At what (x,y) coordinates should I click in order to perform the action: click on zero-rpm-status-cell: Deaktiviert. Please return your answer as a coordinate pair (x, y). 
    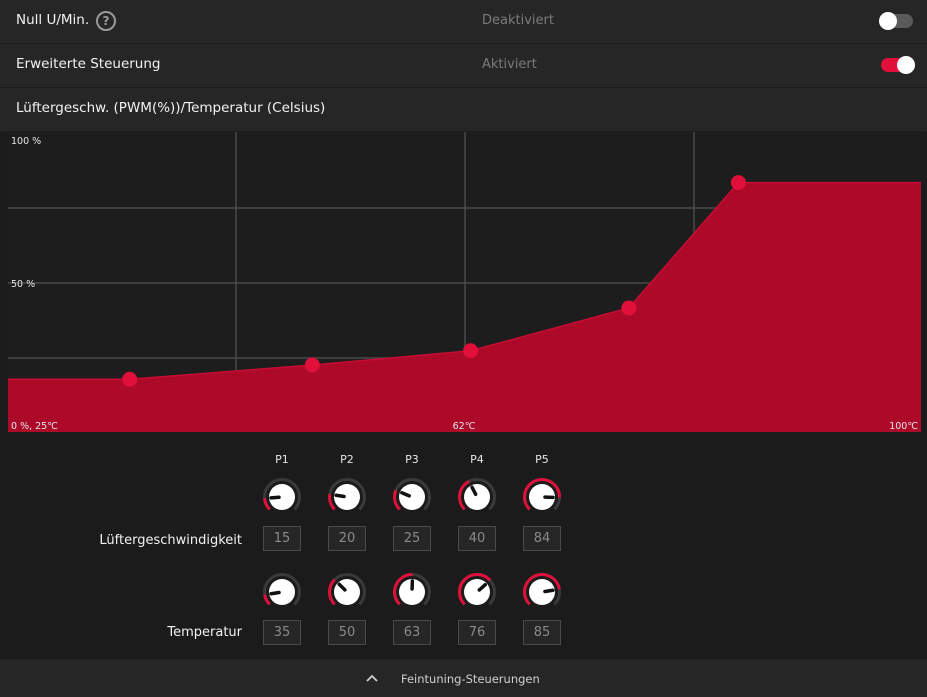
    Looking at the image, I should click on (696, 21).